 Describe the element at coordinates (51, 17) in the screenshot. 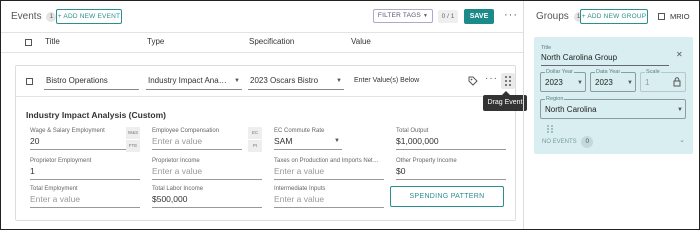

I see `events-count-badge: 1` at that location.